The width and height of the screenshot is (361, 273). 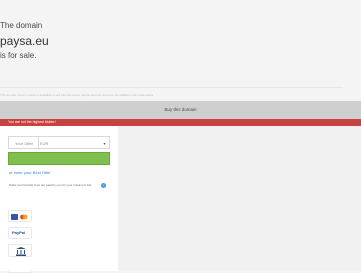 I want to click on offer-amount-input: Your Offer, so click(x=24, y=143).